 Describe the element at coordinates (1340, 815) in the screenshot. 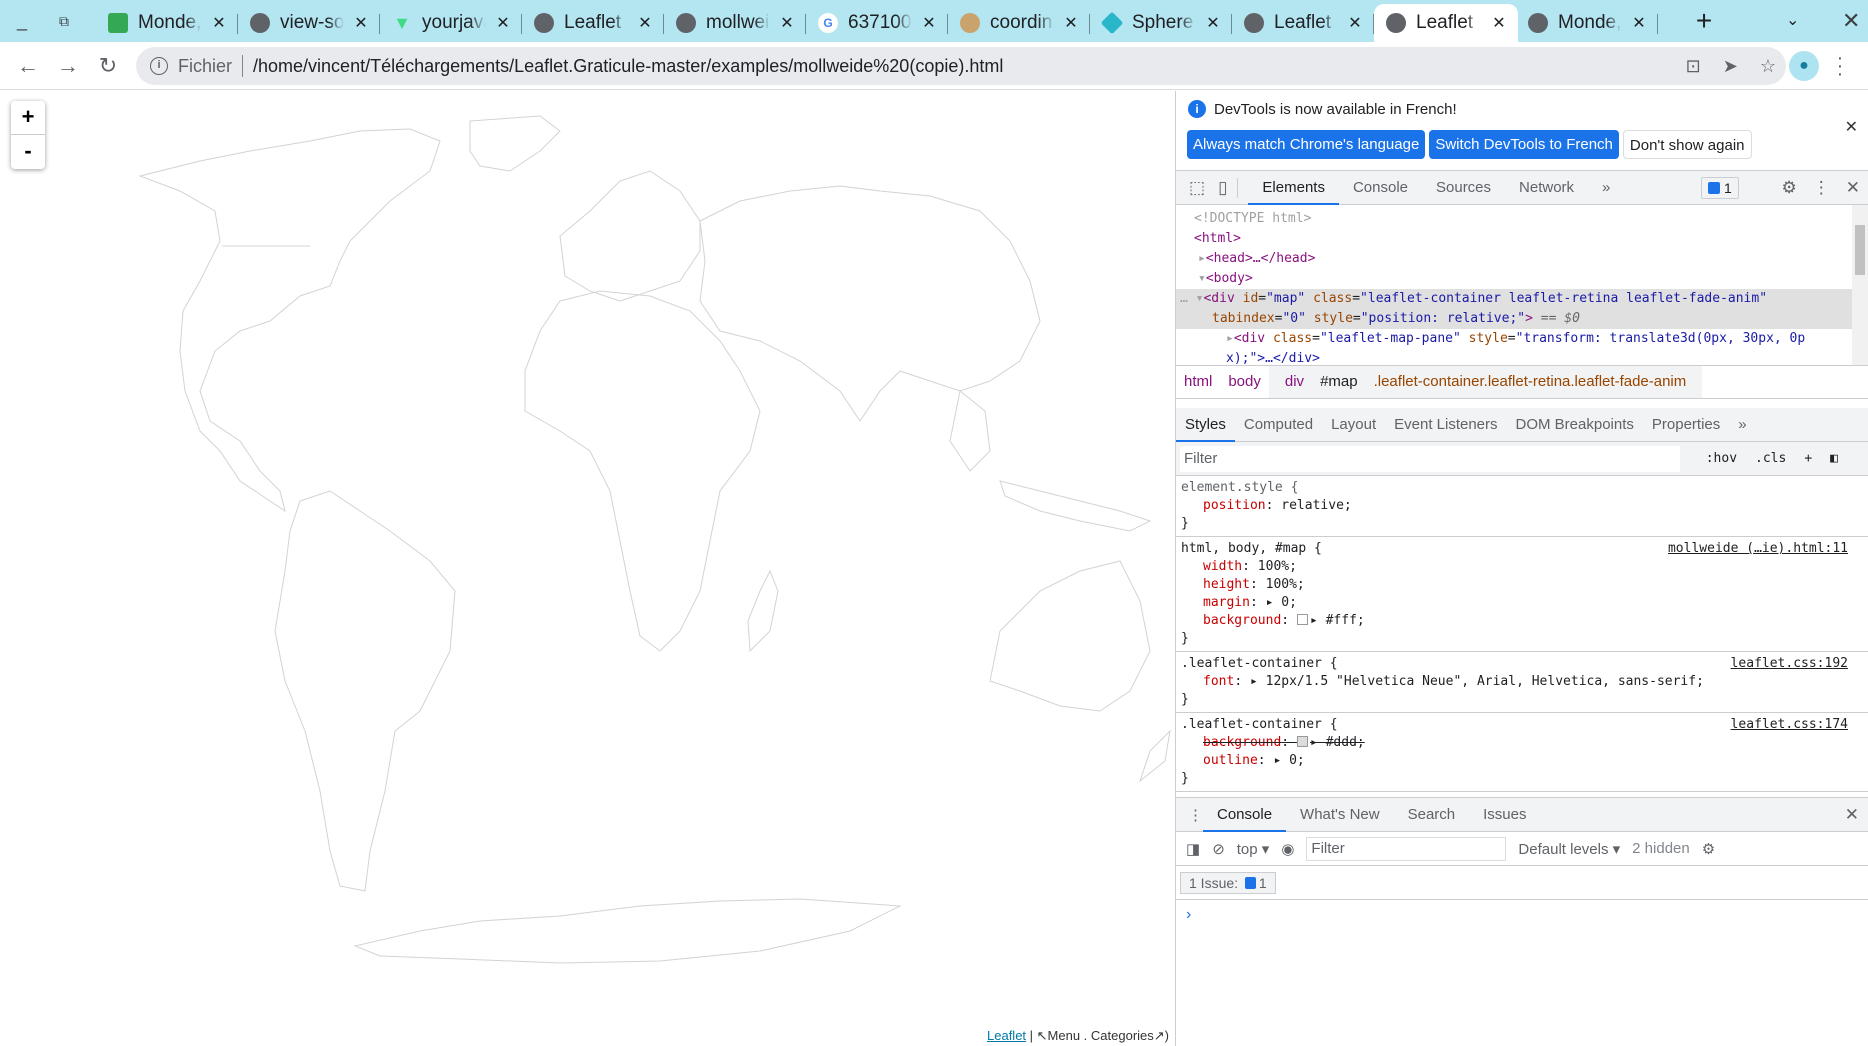

I see `drawer-tab-whats-new: What's New` at that location.